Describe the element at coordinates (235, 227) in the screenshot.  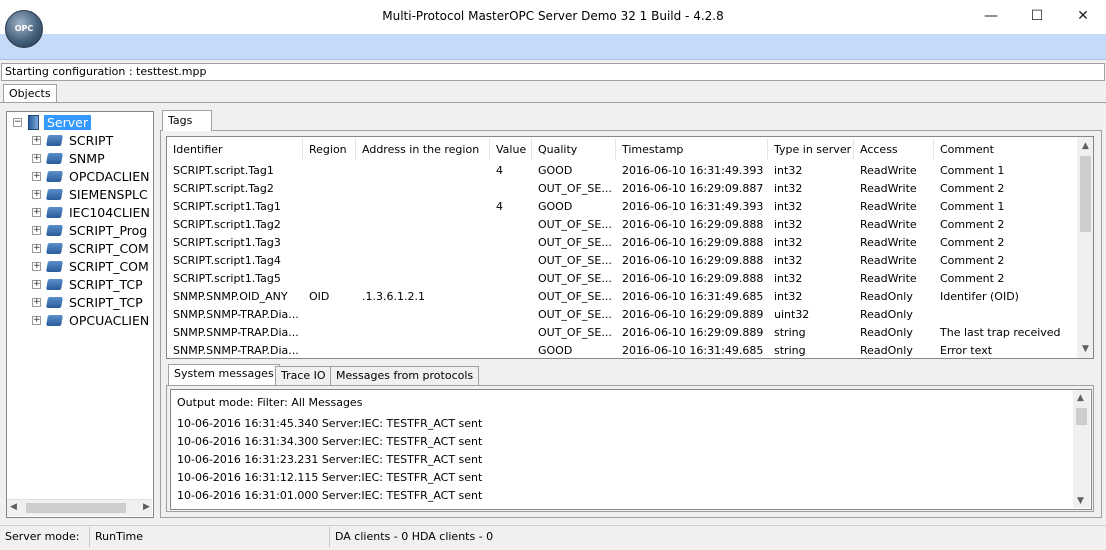
I see `cell-identifier: SCRIPT.script1.Tag2` at that location.